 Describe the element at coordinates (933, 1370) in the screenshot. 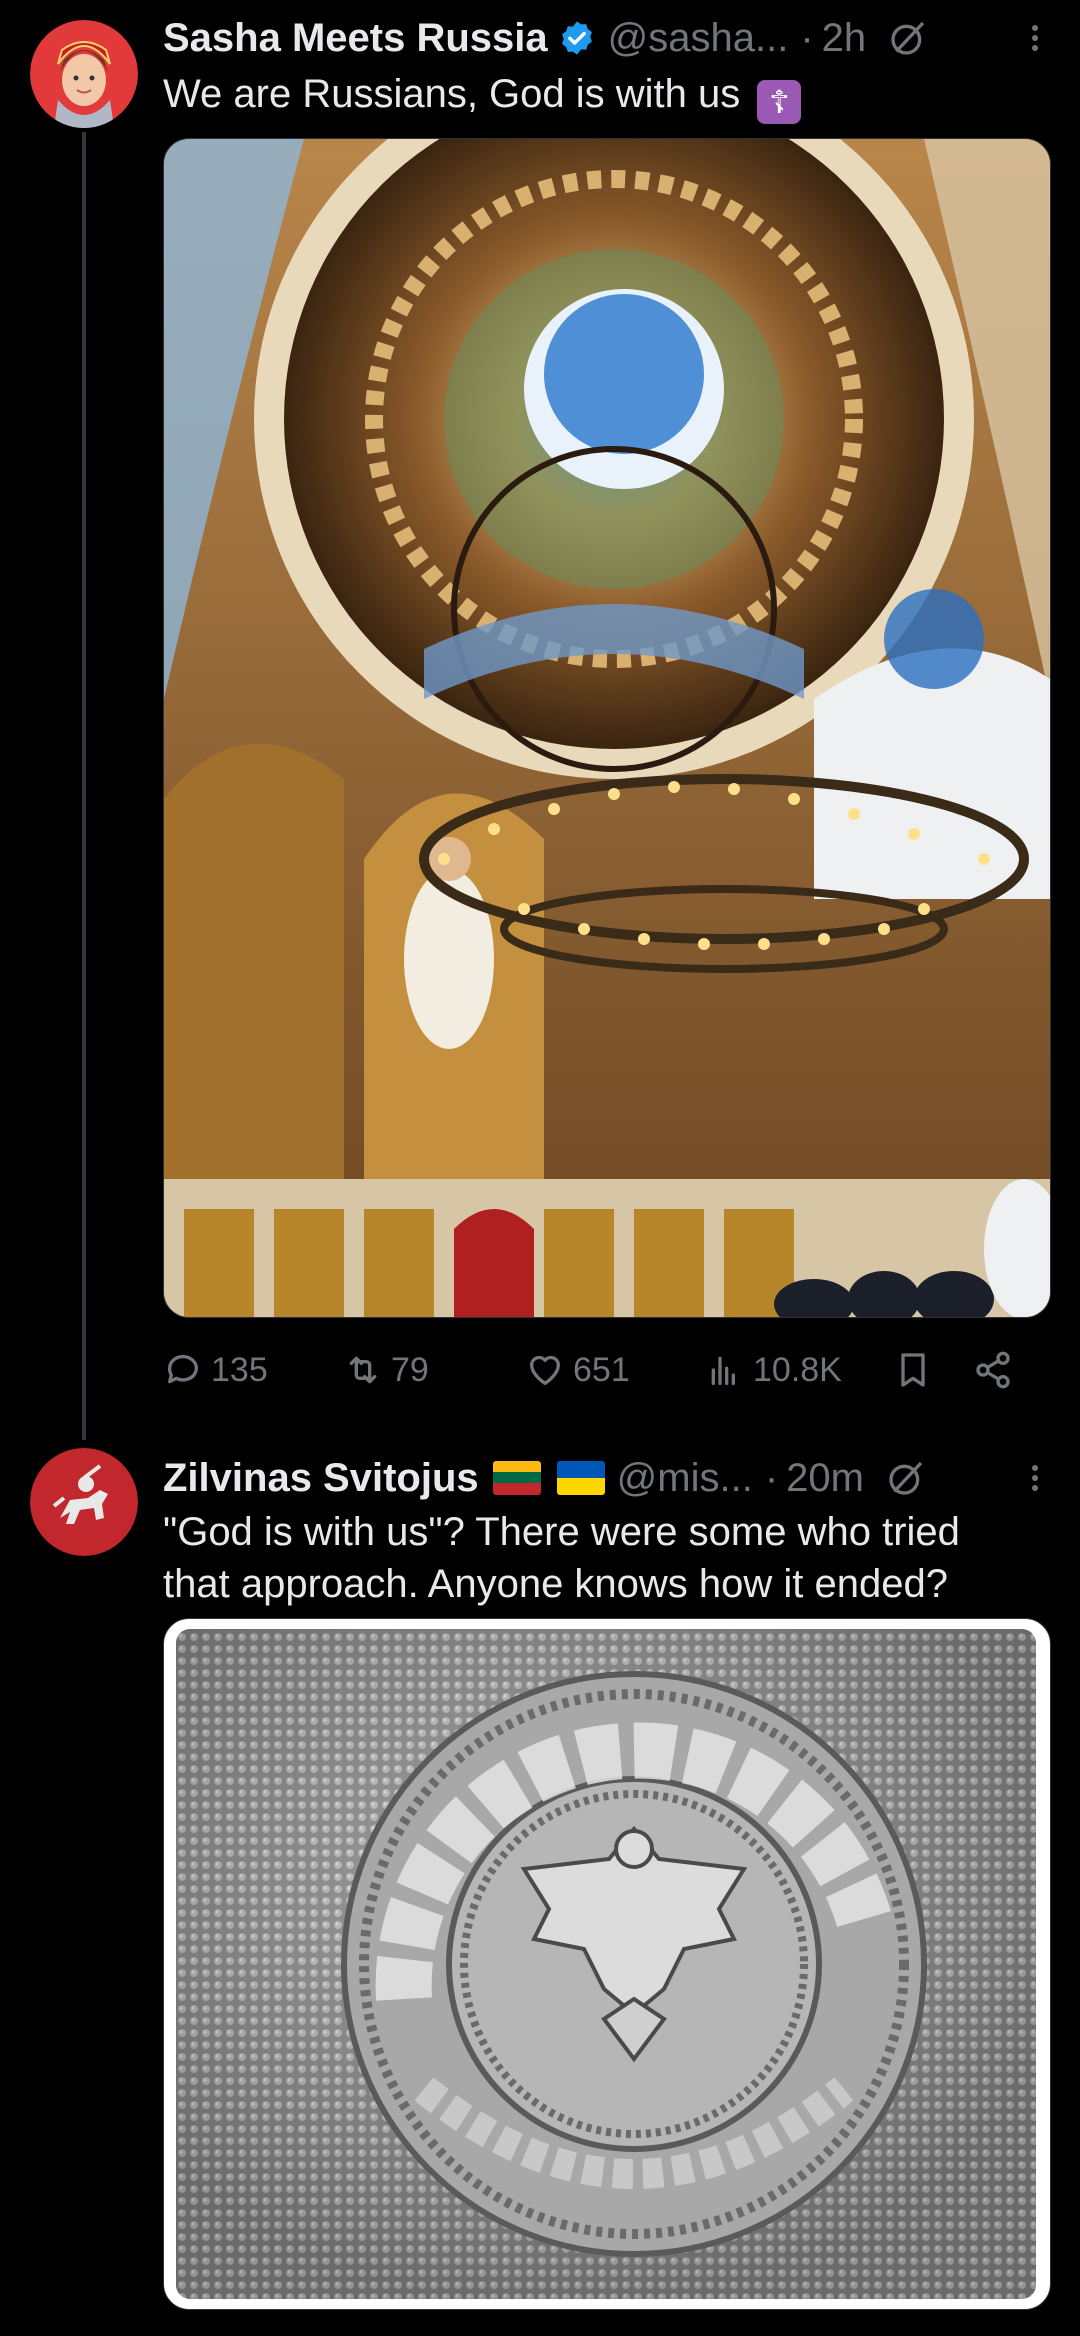

I see `bookmark-button` at that location.